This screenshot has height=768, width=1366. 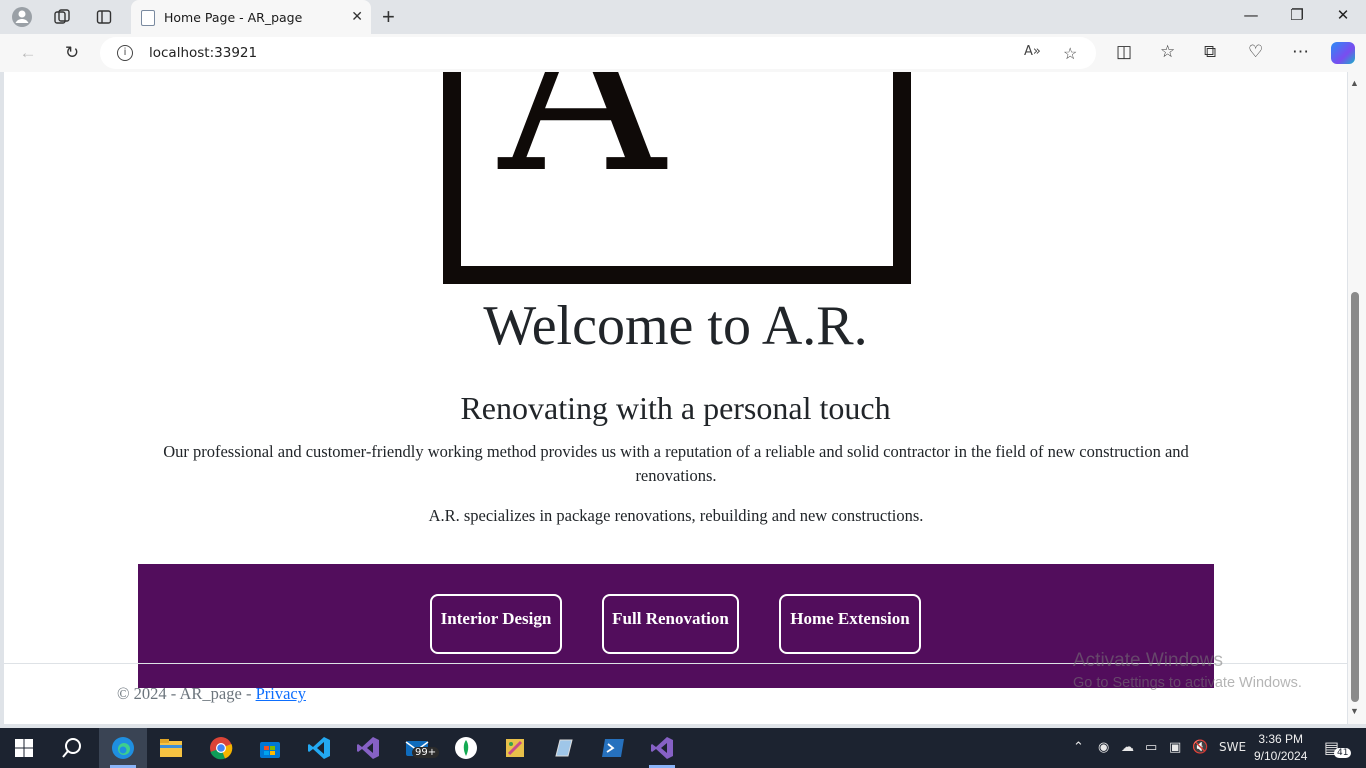 I want to click on vertical-scrollbar: ▲ ▼, so click(x=1357, y=398).